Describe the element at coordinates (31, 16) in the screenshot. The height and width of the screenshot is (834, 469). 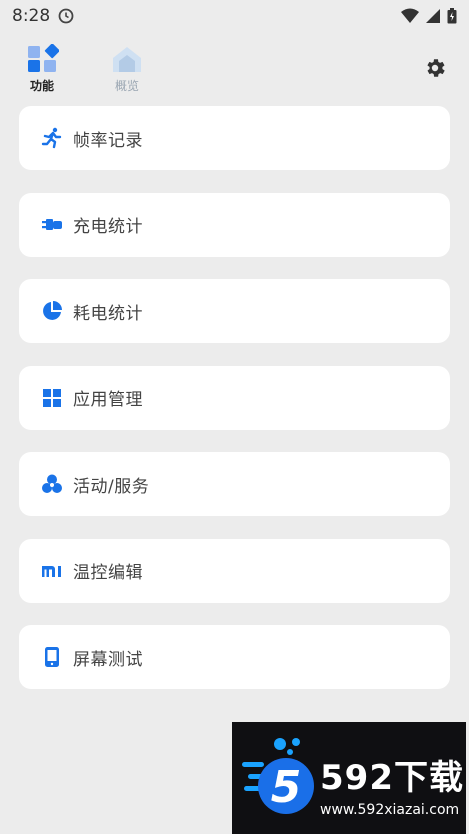
I see `status-time: 8:28` at that location.